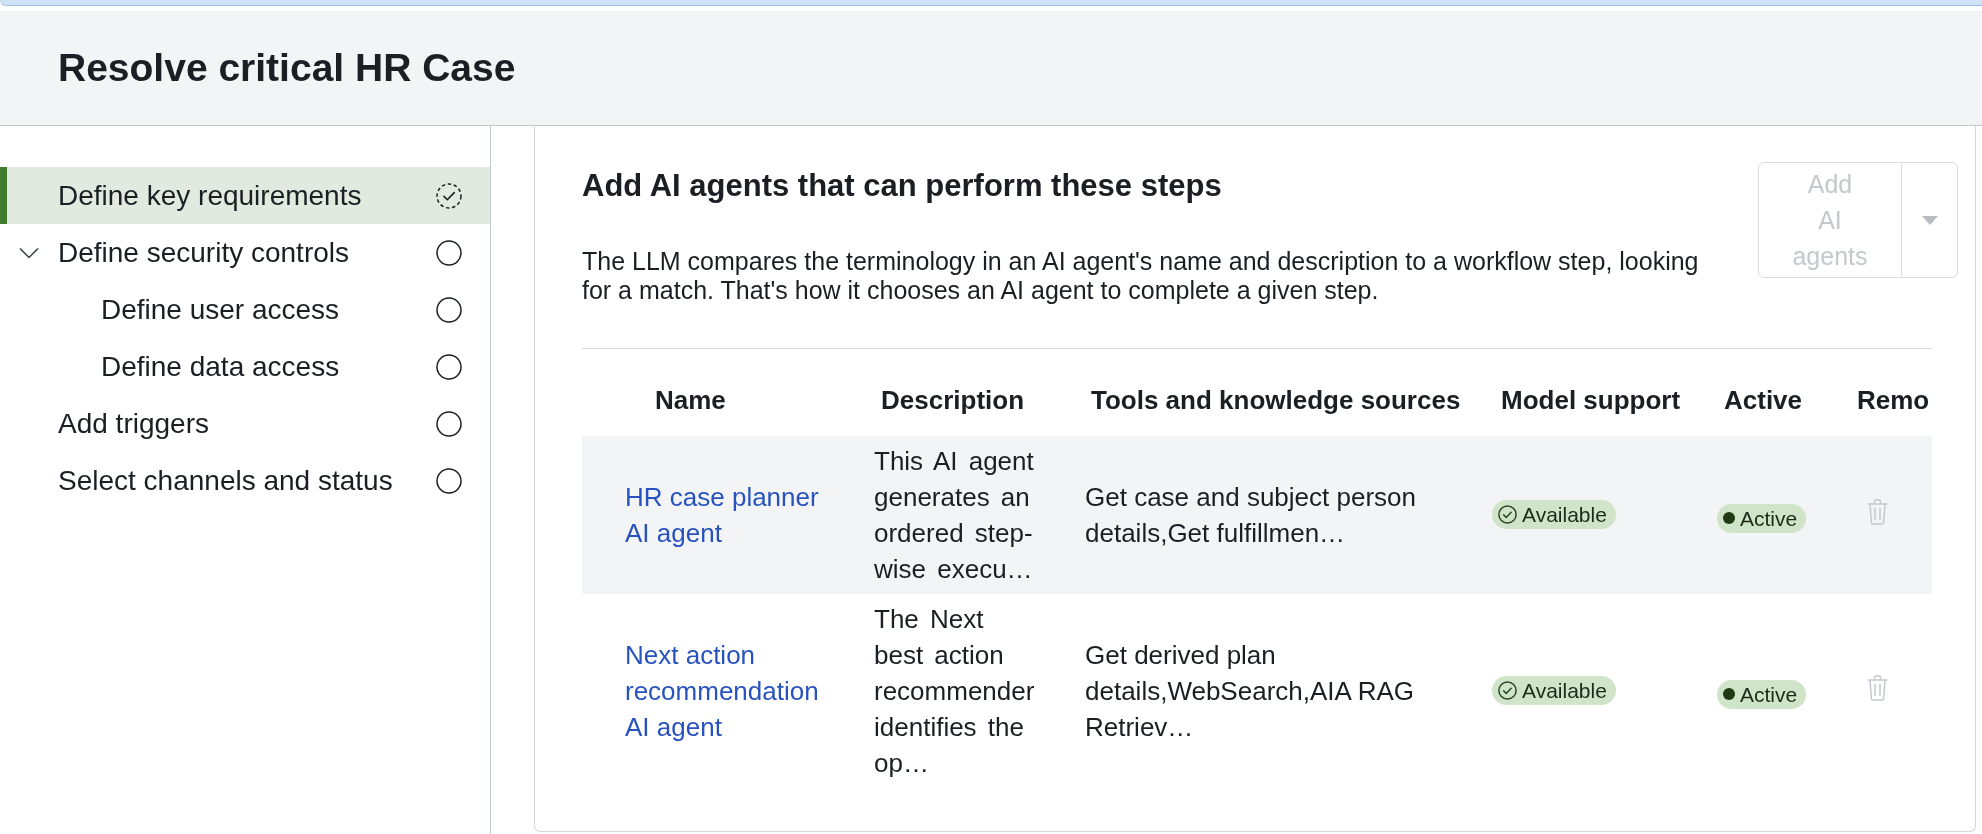 This screenshot has height=834, width=1982. What do you see at coordinates (287, 68) in the screenshot?
I see `page-title: Resolve critical HR Case` at bounding box center [287, 68].